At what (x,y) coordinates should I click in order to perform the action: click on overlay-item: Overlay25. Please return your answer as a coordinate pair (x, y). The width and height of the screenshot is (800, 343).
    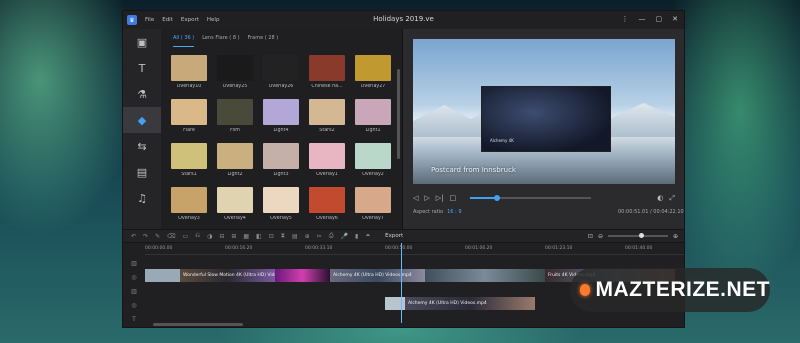
    Looking at the image, I should click on (235, 72).